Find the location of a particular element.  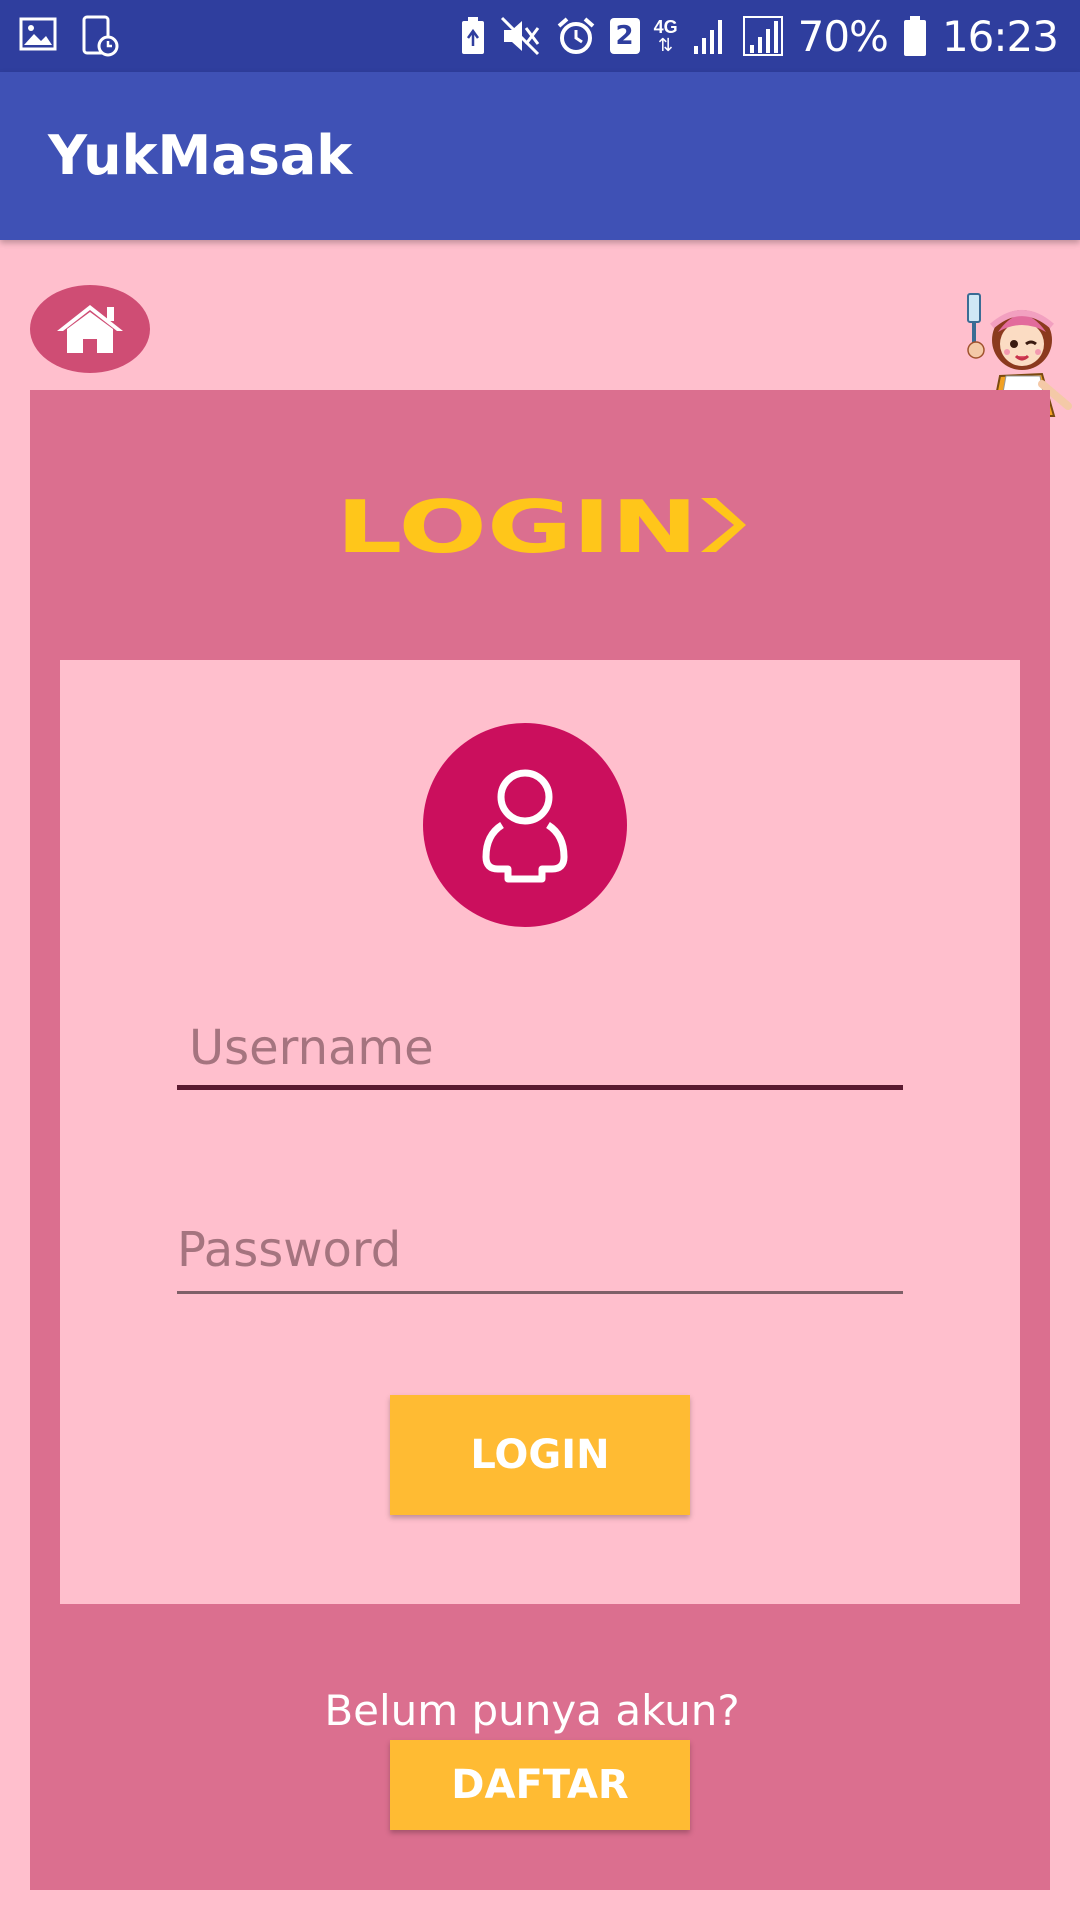

sim-badge: 2 is located at coordinates (624, 36).